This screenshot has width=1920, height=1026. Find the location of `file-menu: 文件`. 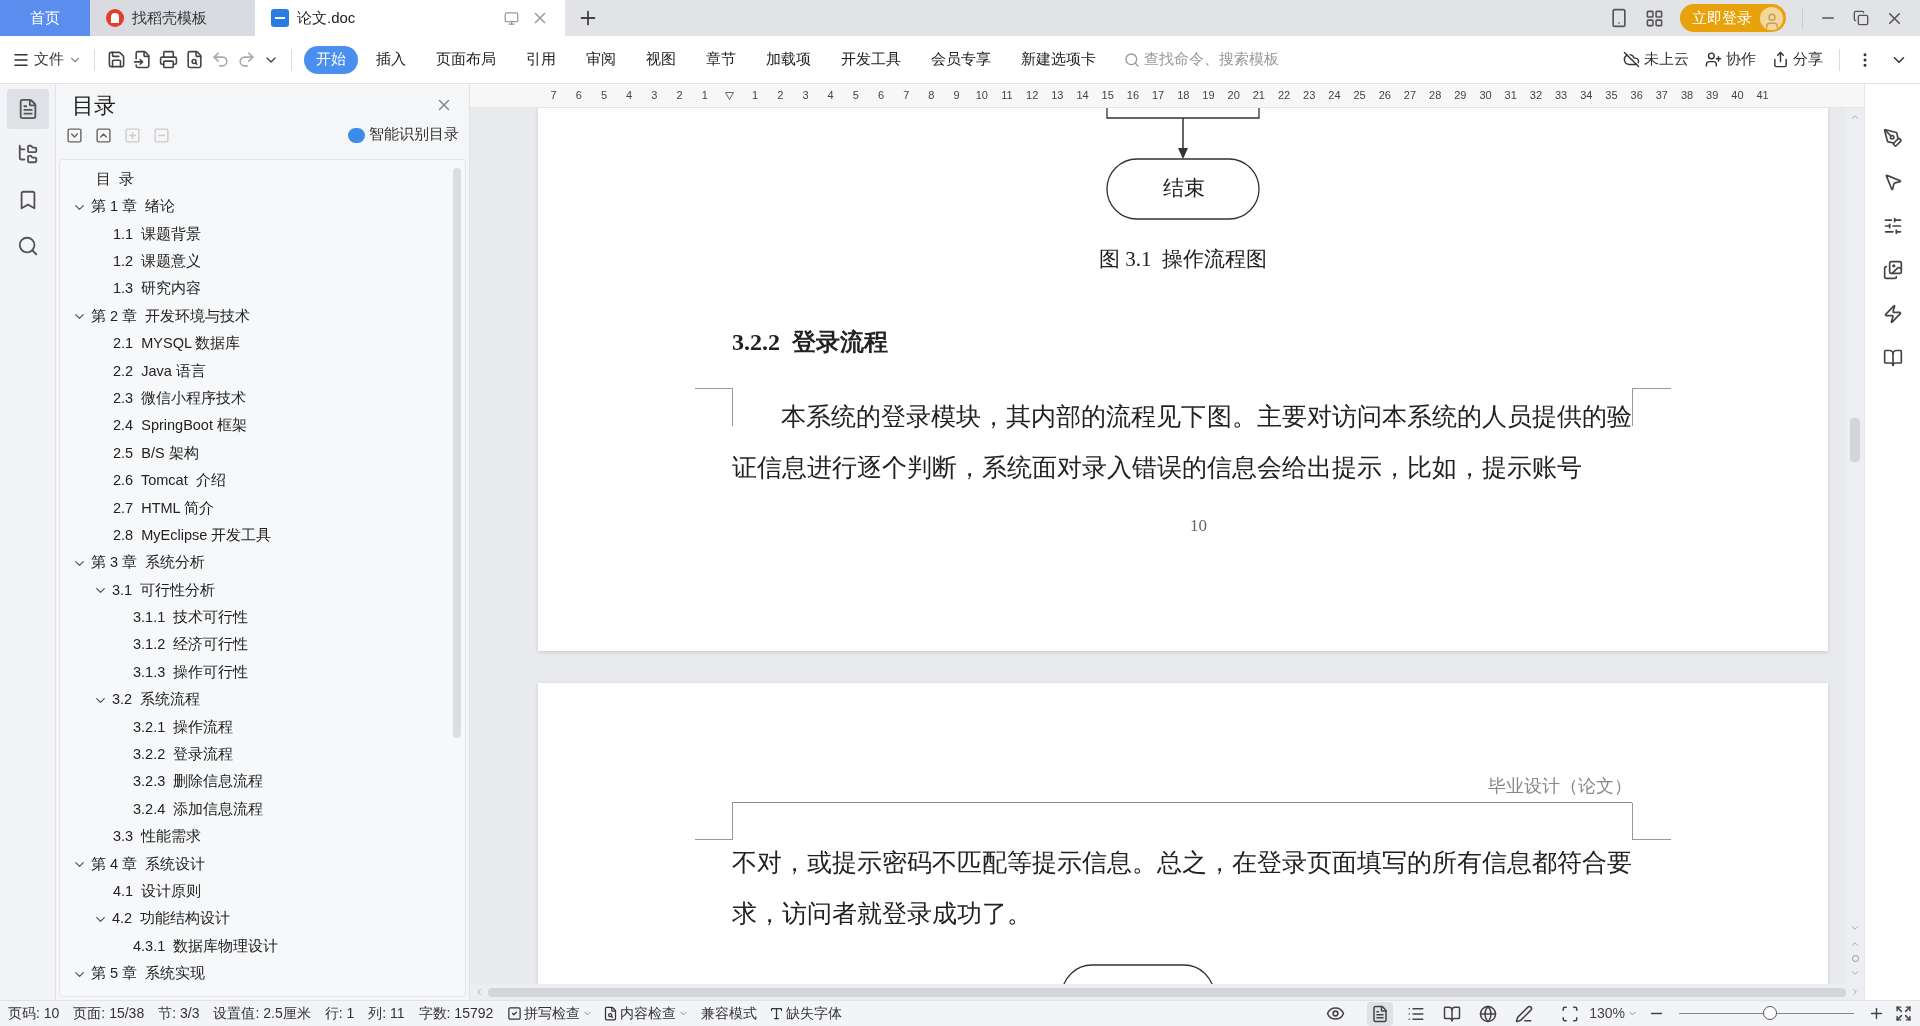

file-menu: 文件 is located at coordinates (47, 59).